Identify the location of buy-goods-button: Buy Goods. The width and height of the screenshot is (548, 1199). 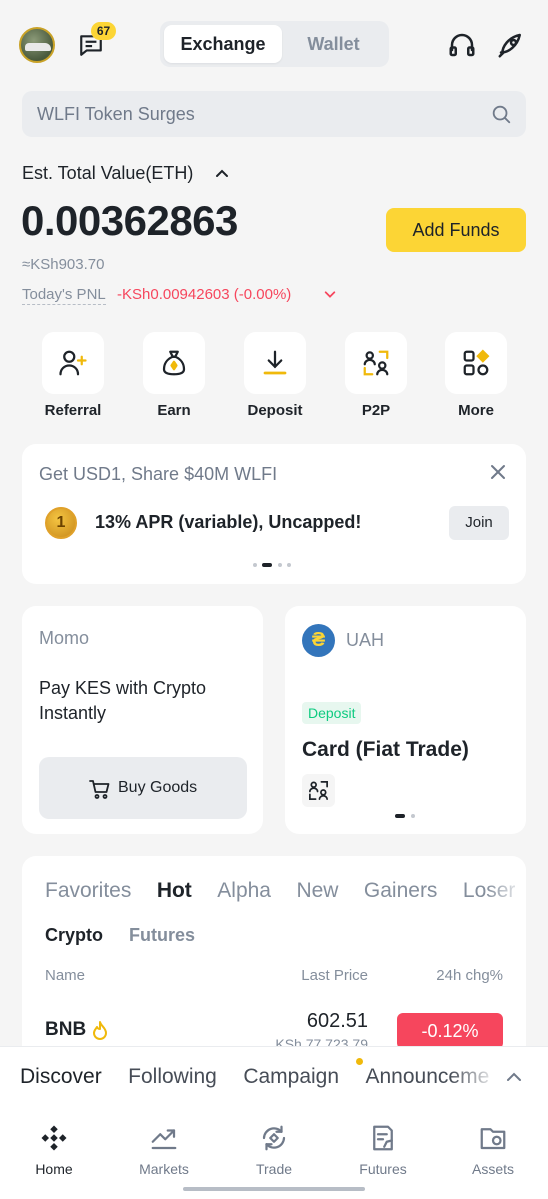
(143, 788).